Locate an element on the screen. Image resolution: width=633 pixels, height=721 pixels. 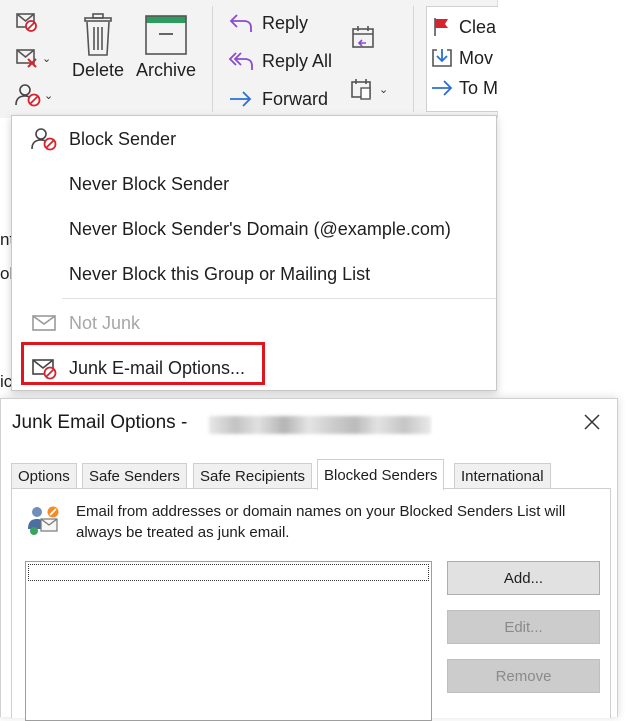
tab-label: Safe Senders is located at coordinates (134, 476).